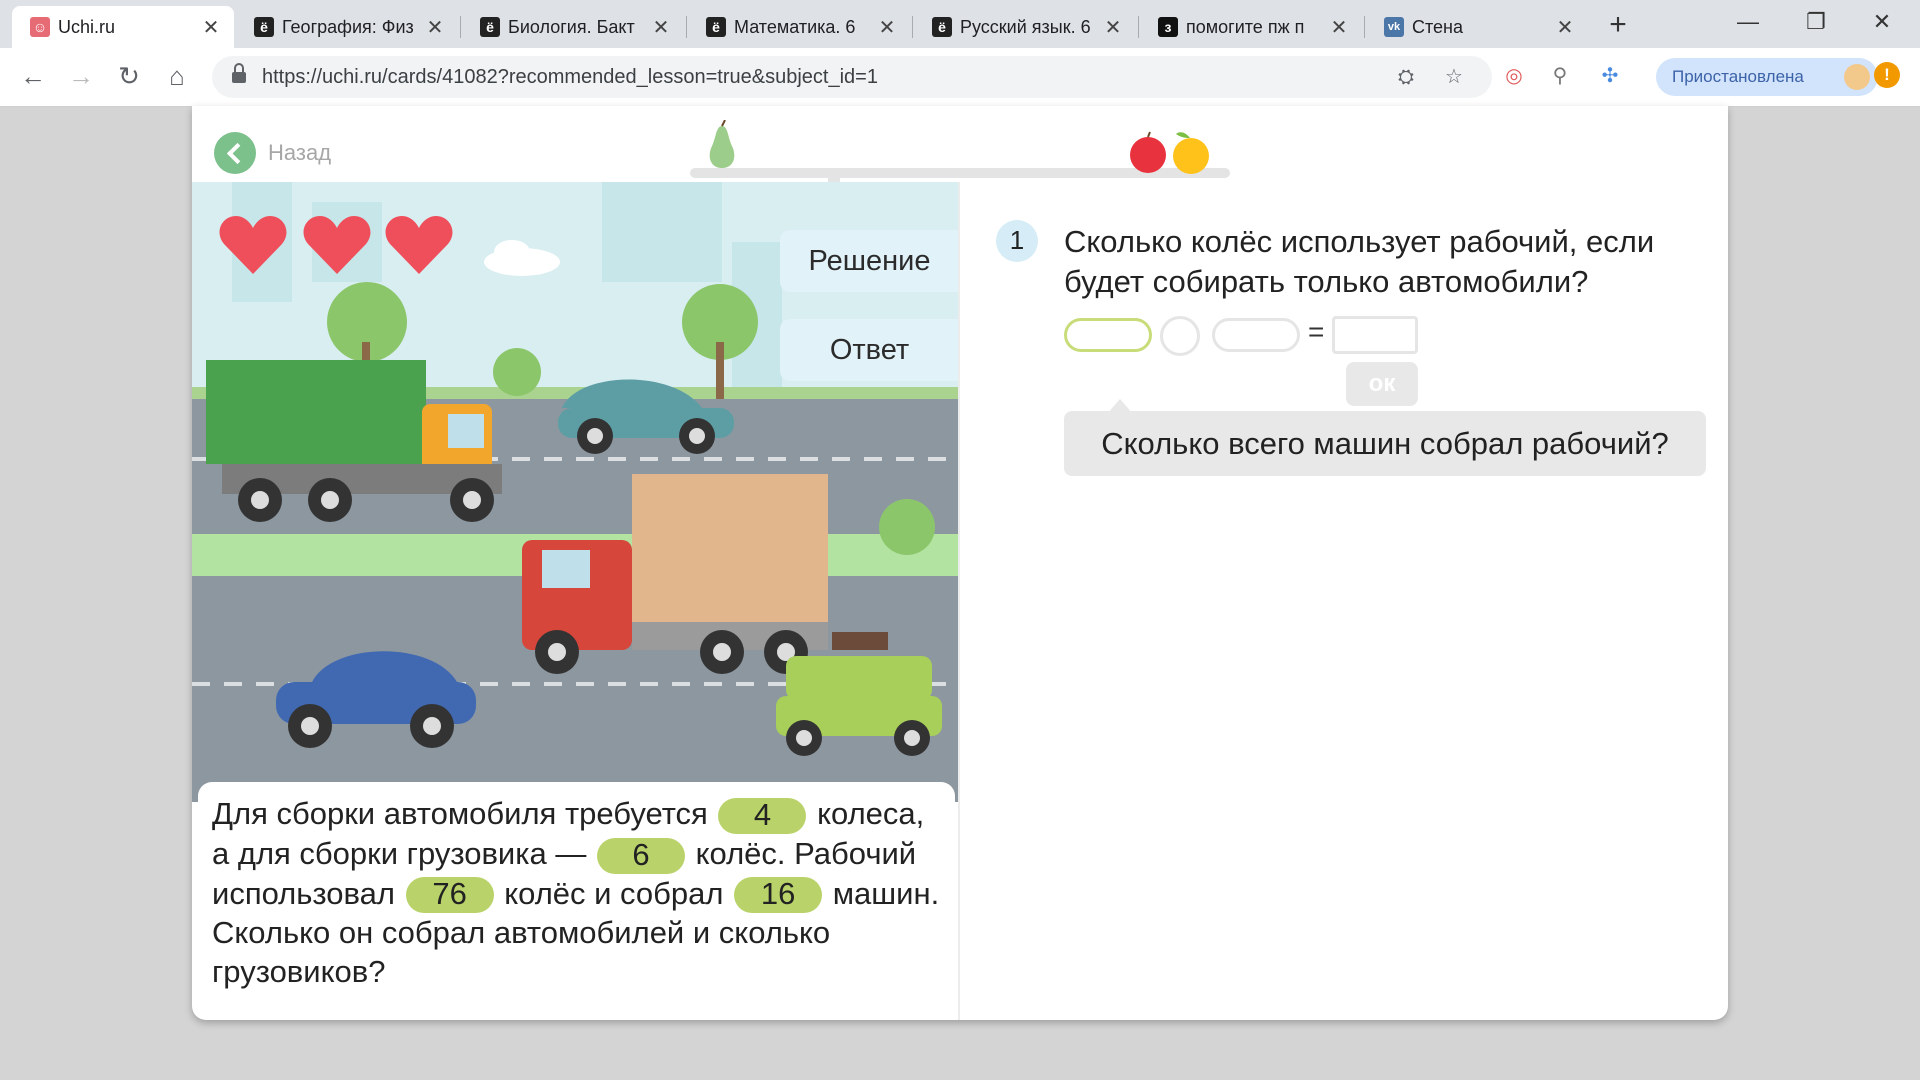 The image size is (1920, 1080). I want to click on value-badge: 76, so click(449, 895).